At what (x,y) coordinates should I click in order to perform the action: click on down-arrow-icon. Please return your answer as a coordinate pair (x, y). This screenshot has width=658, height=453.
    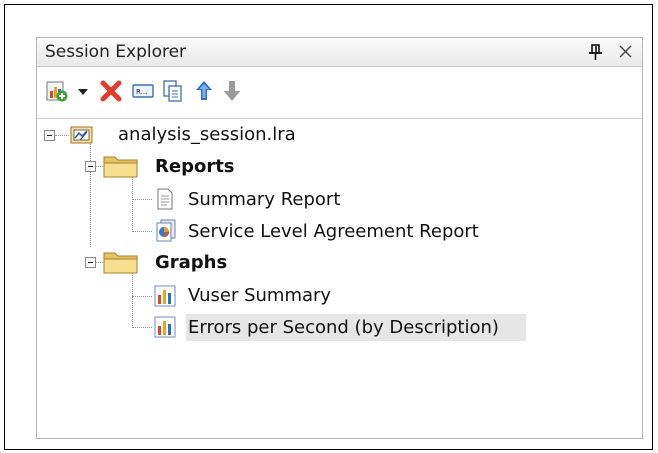
    Looking at the image, I should click on (232, 91).